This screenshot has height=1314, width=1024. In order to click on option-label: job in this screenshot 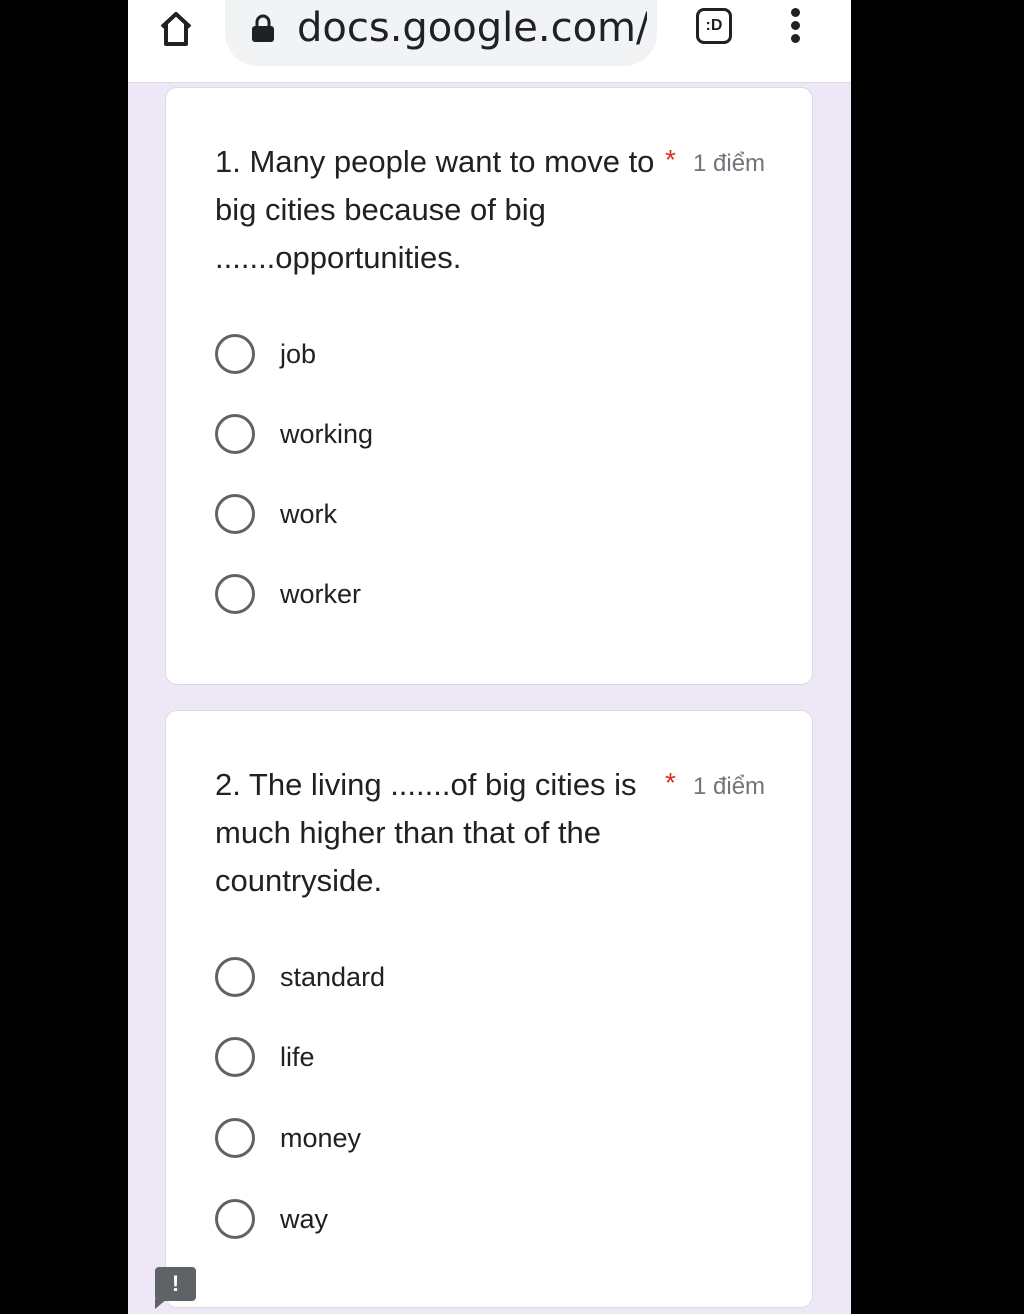, I will do `click(298, 354)`.